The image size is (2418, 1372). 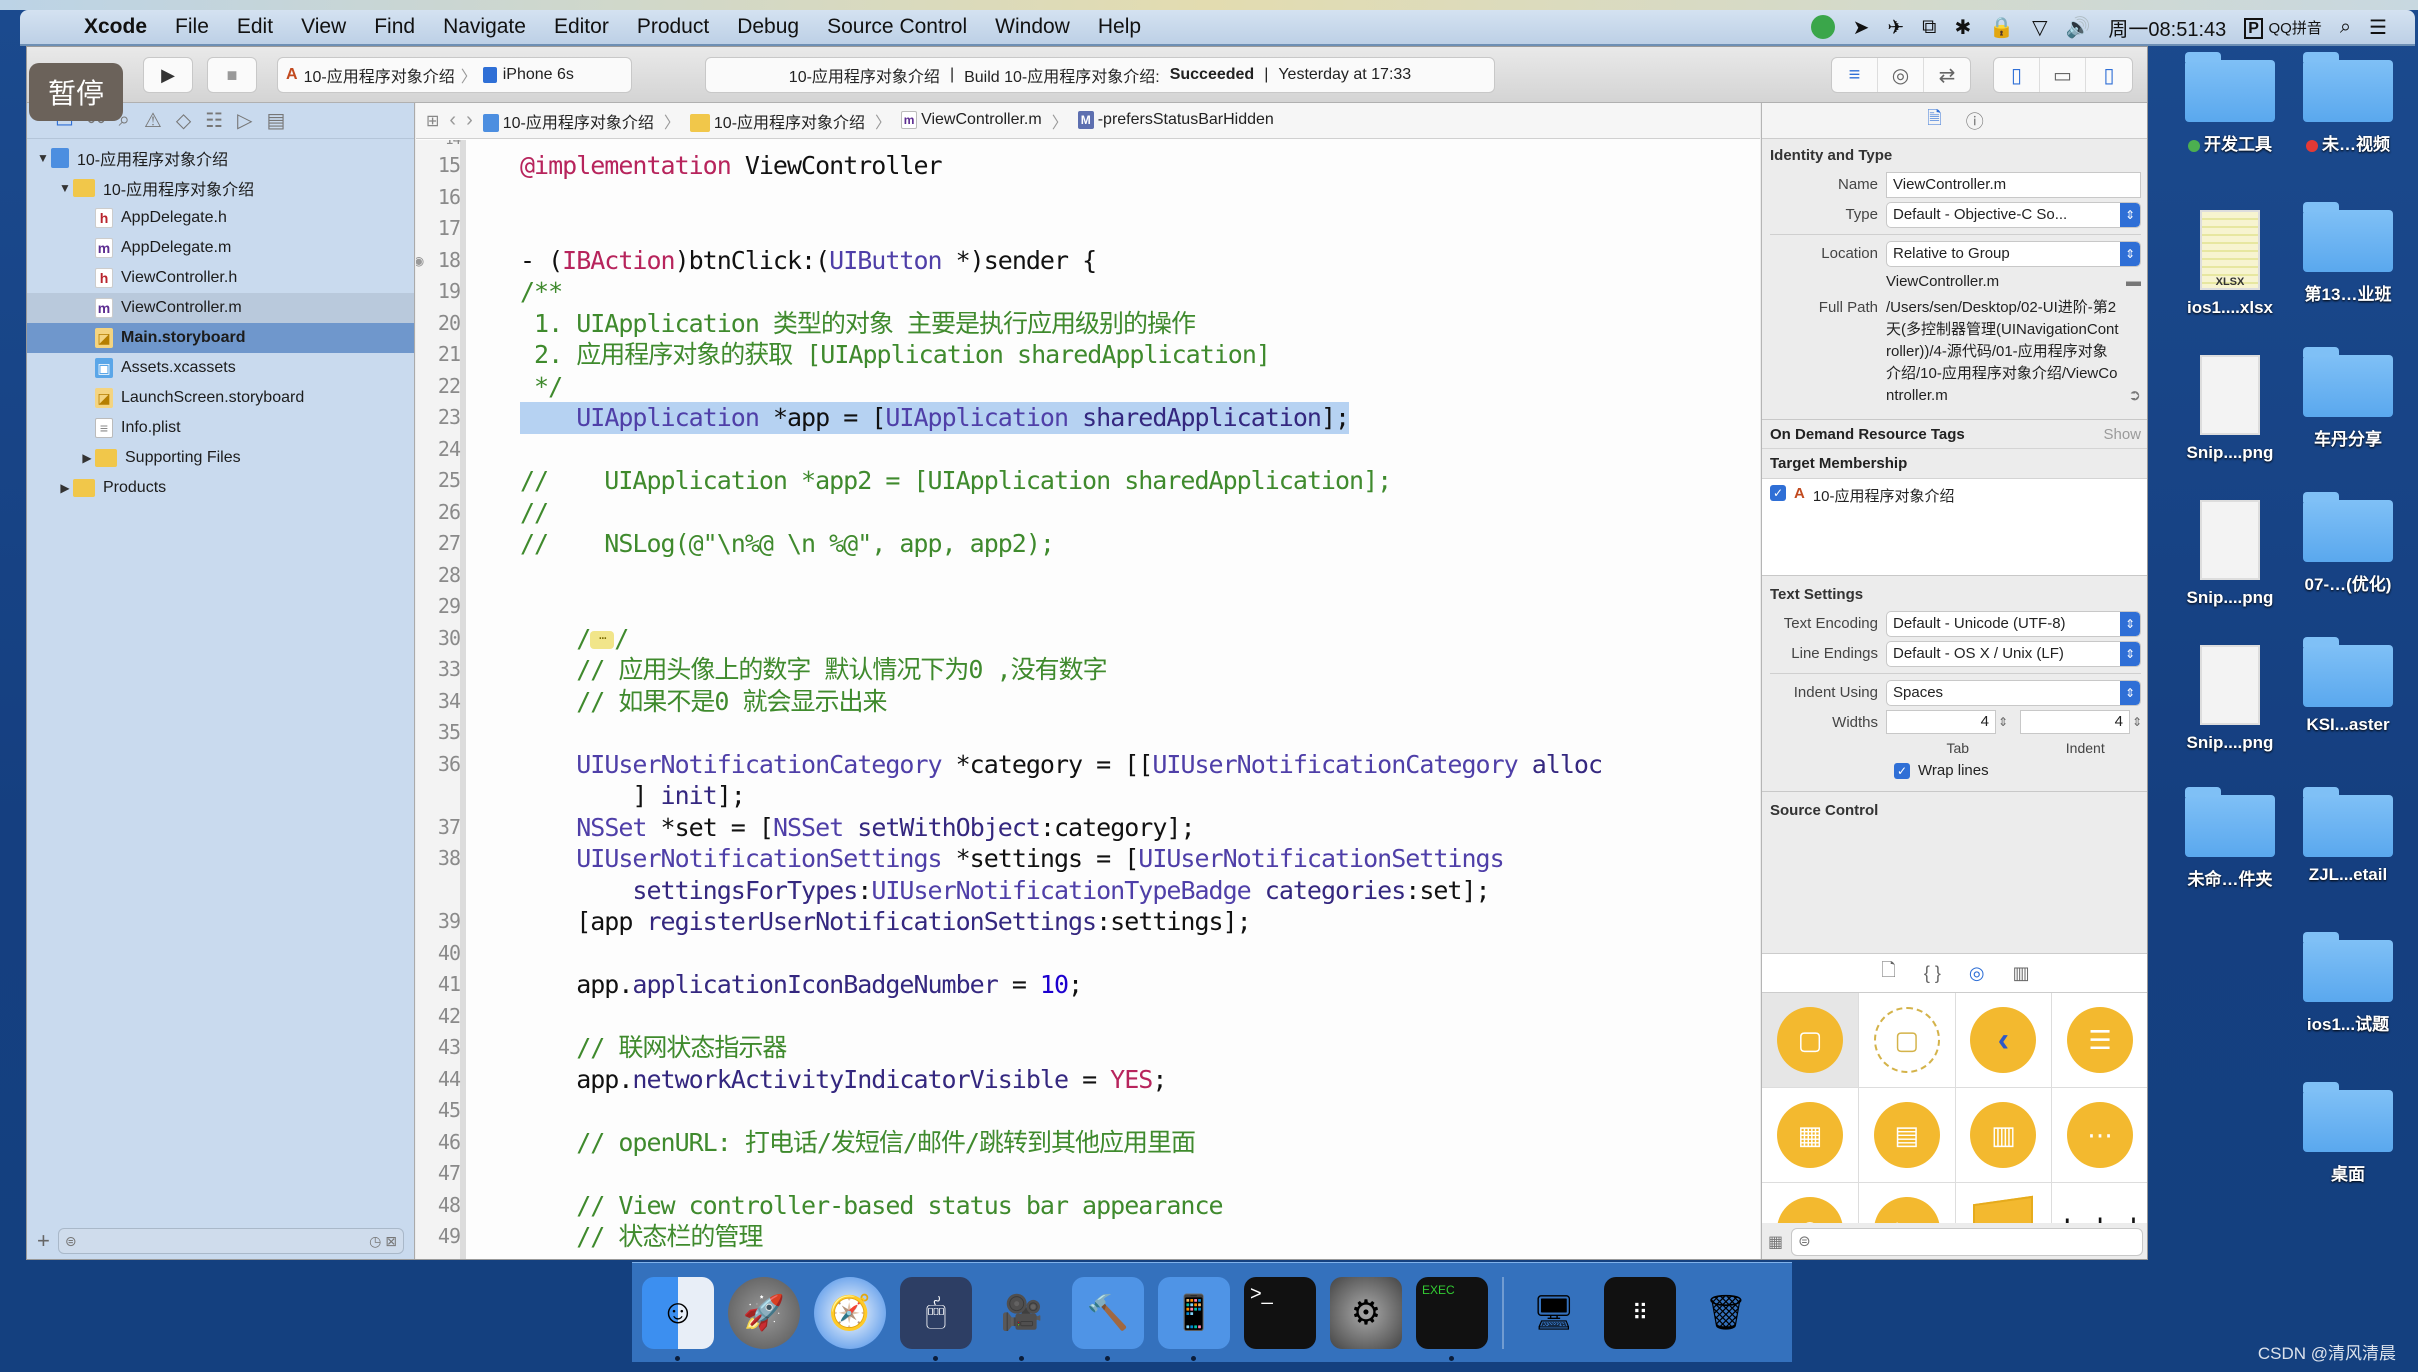 What do you see at coordinates (1088, 733) in the screenshot?
I see `code-line: 35` at bounding box center [1088, 733].